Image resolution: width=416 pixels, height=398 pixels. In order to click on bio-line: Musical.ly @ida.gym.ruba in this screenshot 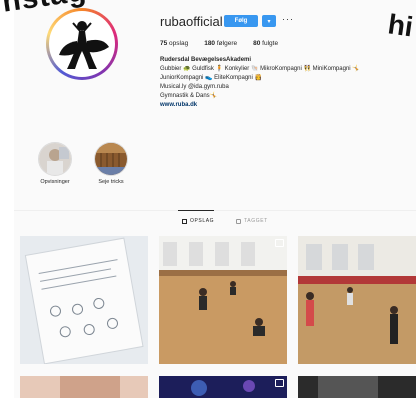, I will do `click(194, 87)`.